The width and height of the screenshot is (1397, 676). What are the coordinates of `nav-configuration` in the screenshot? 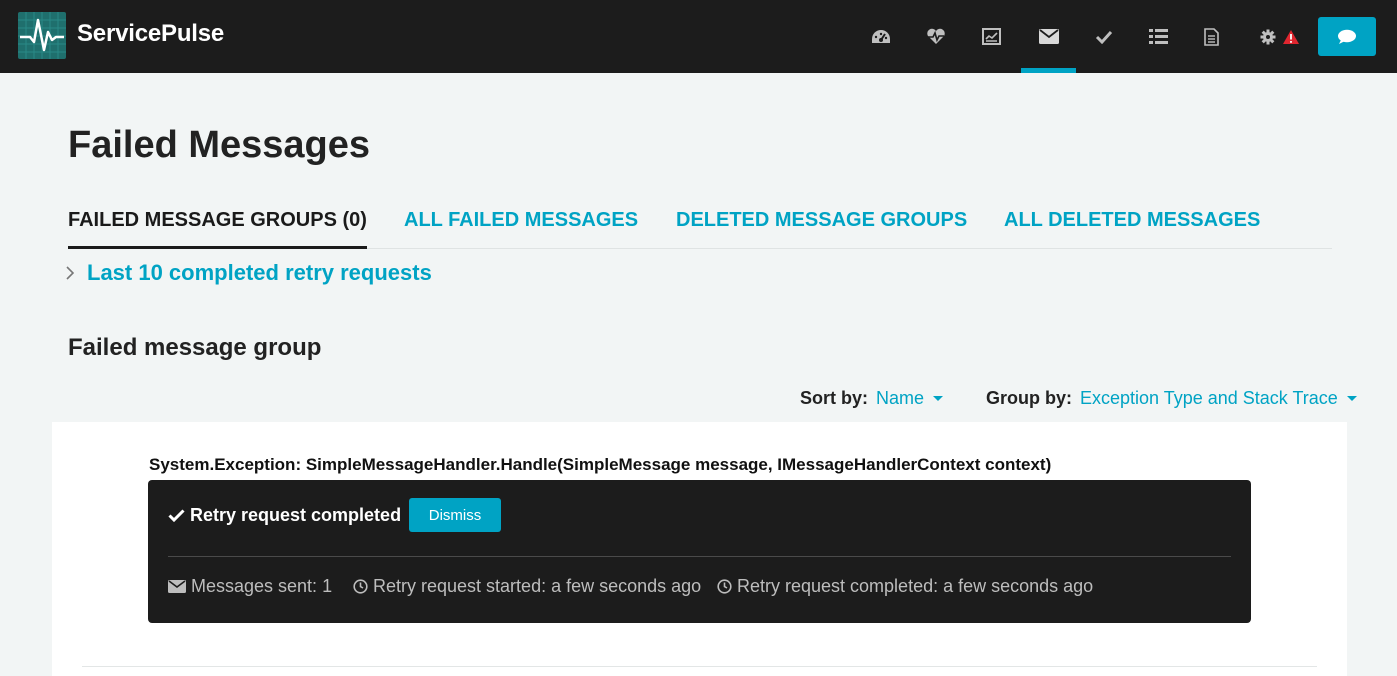 It's located at (1280, 36).